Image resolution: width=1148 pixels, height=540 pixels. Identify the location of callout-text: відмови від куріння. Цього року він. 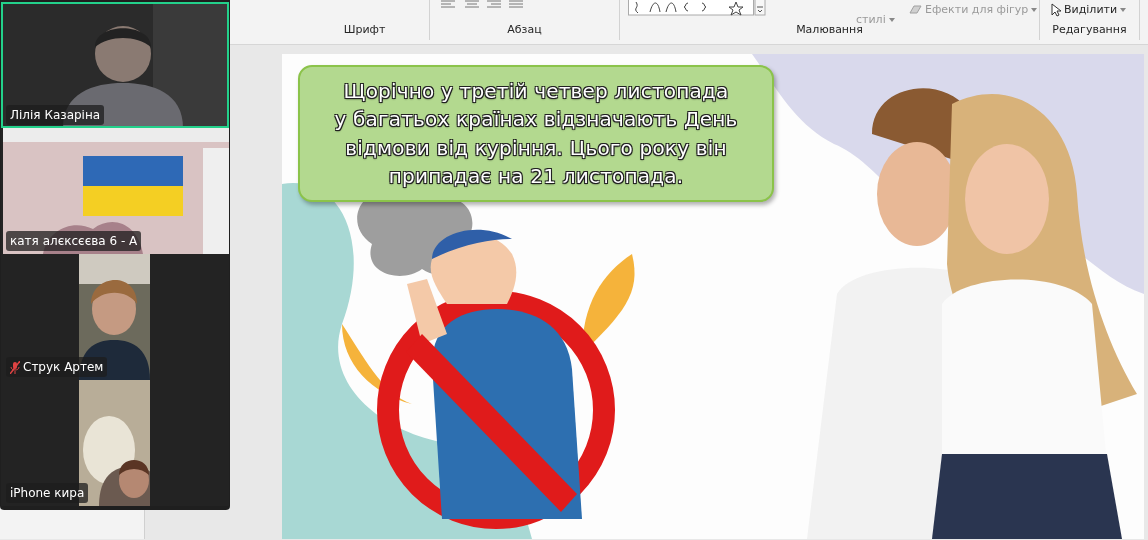
(536, 148).